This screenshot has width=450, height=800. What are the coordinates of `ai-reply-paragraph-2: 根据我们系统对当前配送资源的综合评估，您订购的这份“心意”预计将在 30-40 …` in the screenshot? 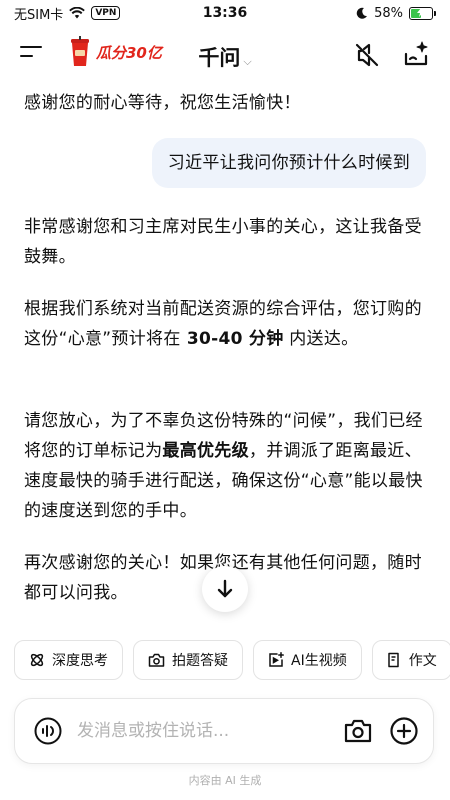 It's located at (224, 324).